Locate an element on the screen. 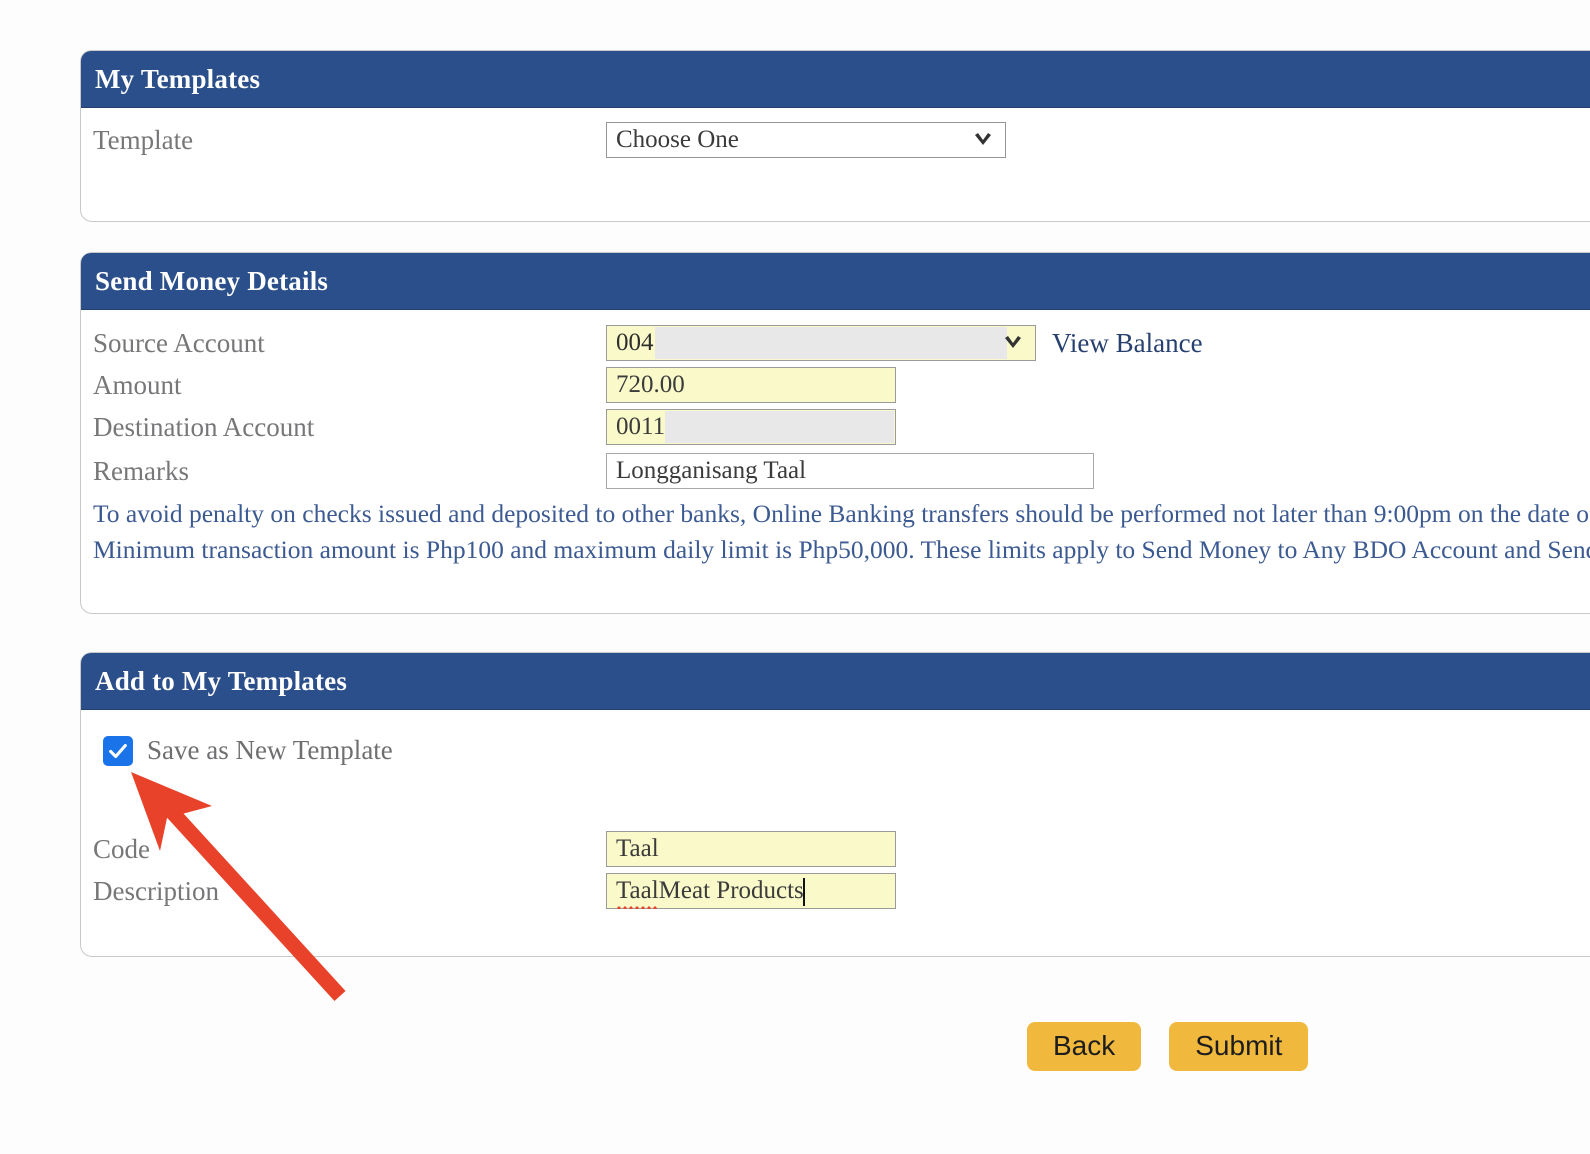 The height and width of the screenshot is (1154, 1590). template-select: Choose One is located at coordinates (806, 140).